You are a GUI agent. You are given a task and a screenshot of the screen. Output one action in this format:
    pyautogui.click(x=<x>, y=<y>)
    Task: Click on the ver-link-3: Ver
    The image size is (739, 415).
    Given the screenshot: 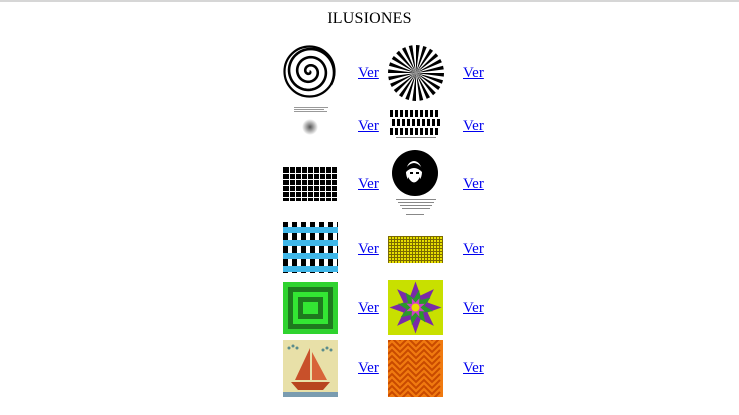 What is the action you would take?
    pyautogui.click(x=368, y=126)
    